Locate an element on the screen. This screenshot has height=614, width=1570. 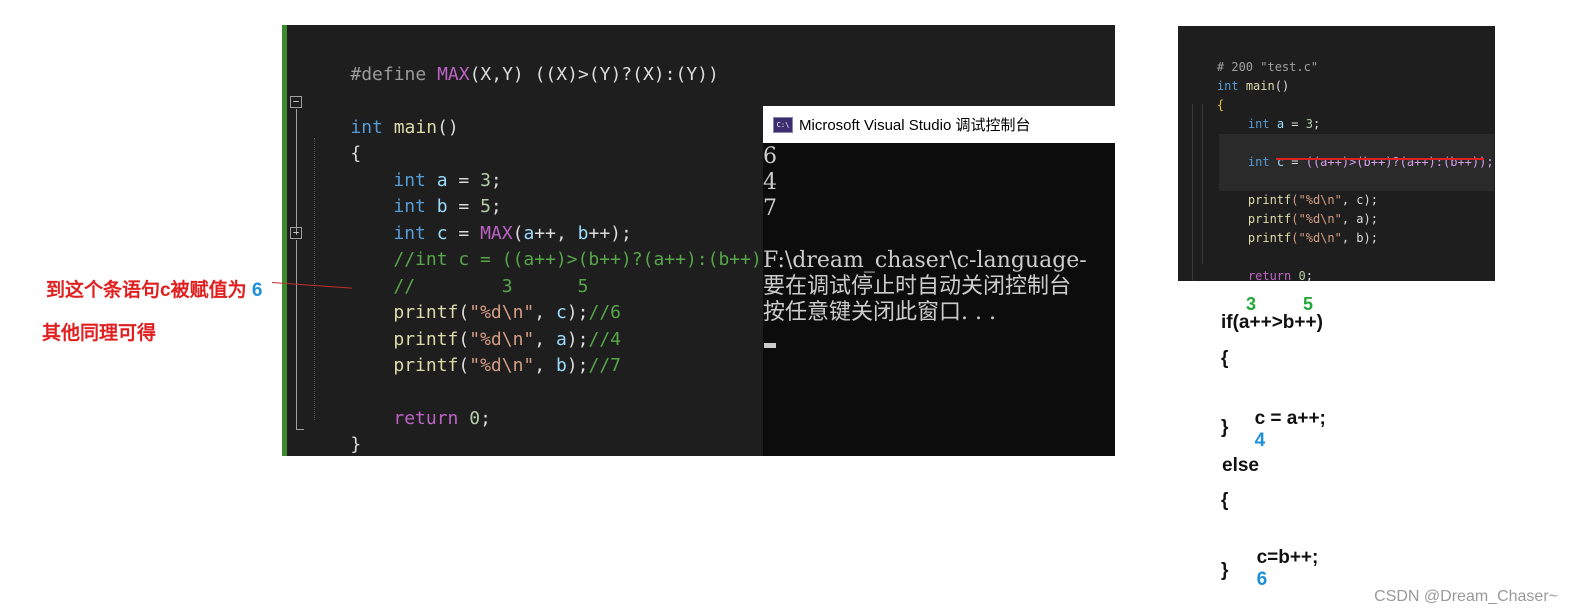
token-punct: ); is located at coordinates (577, 365).